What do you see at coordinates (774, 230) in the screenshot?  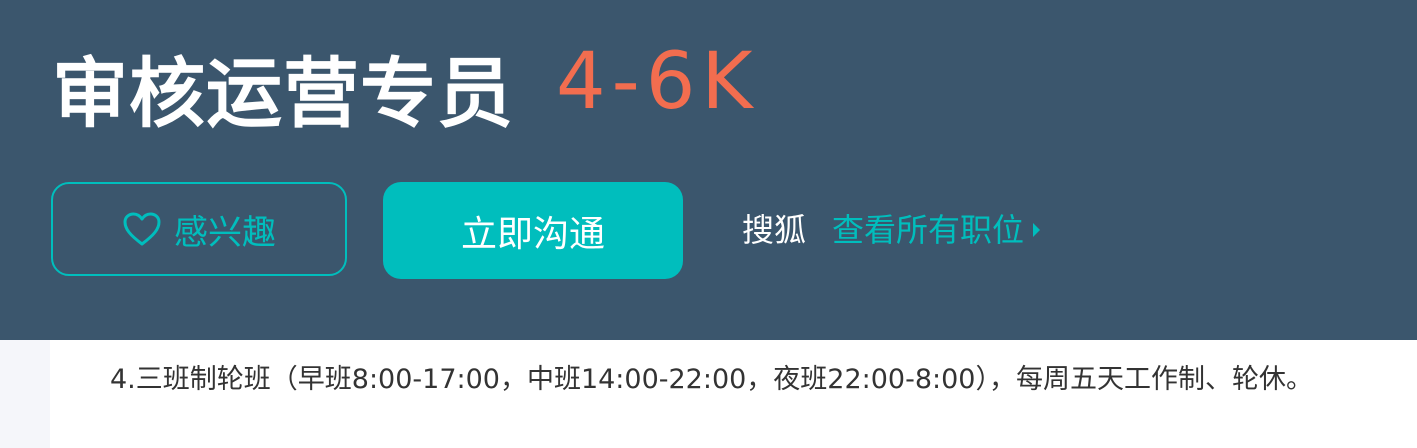 I see `company-name: 搜狐` at bounding box center [774, 230].